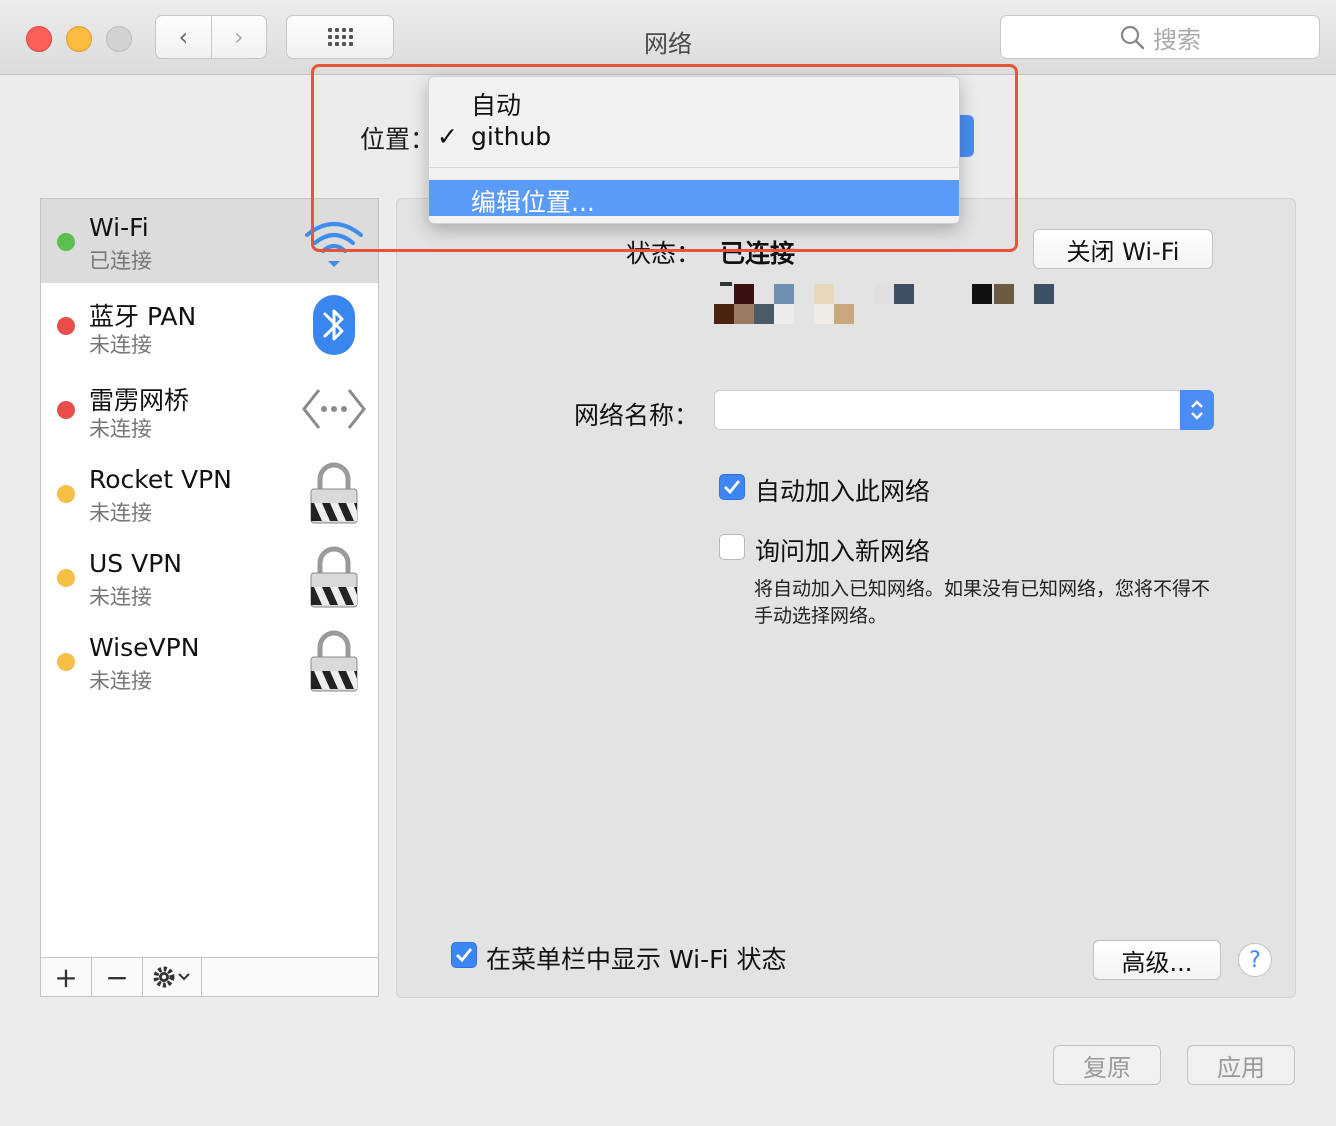  I want to click on chevron-right-icon: ›, so click(238, 37).